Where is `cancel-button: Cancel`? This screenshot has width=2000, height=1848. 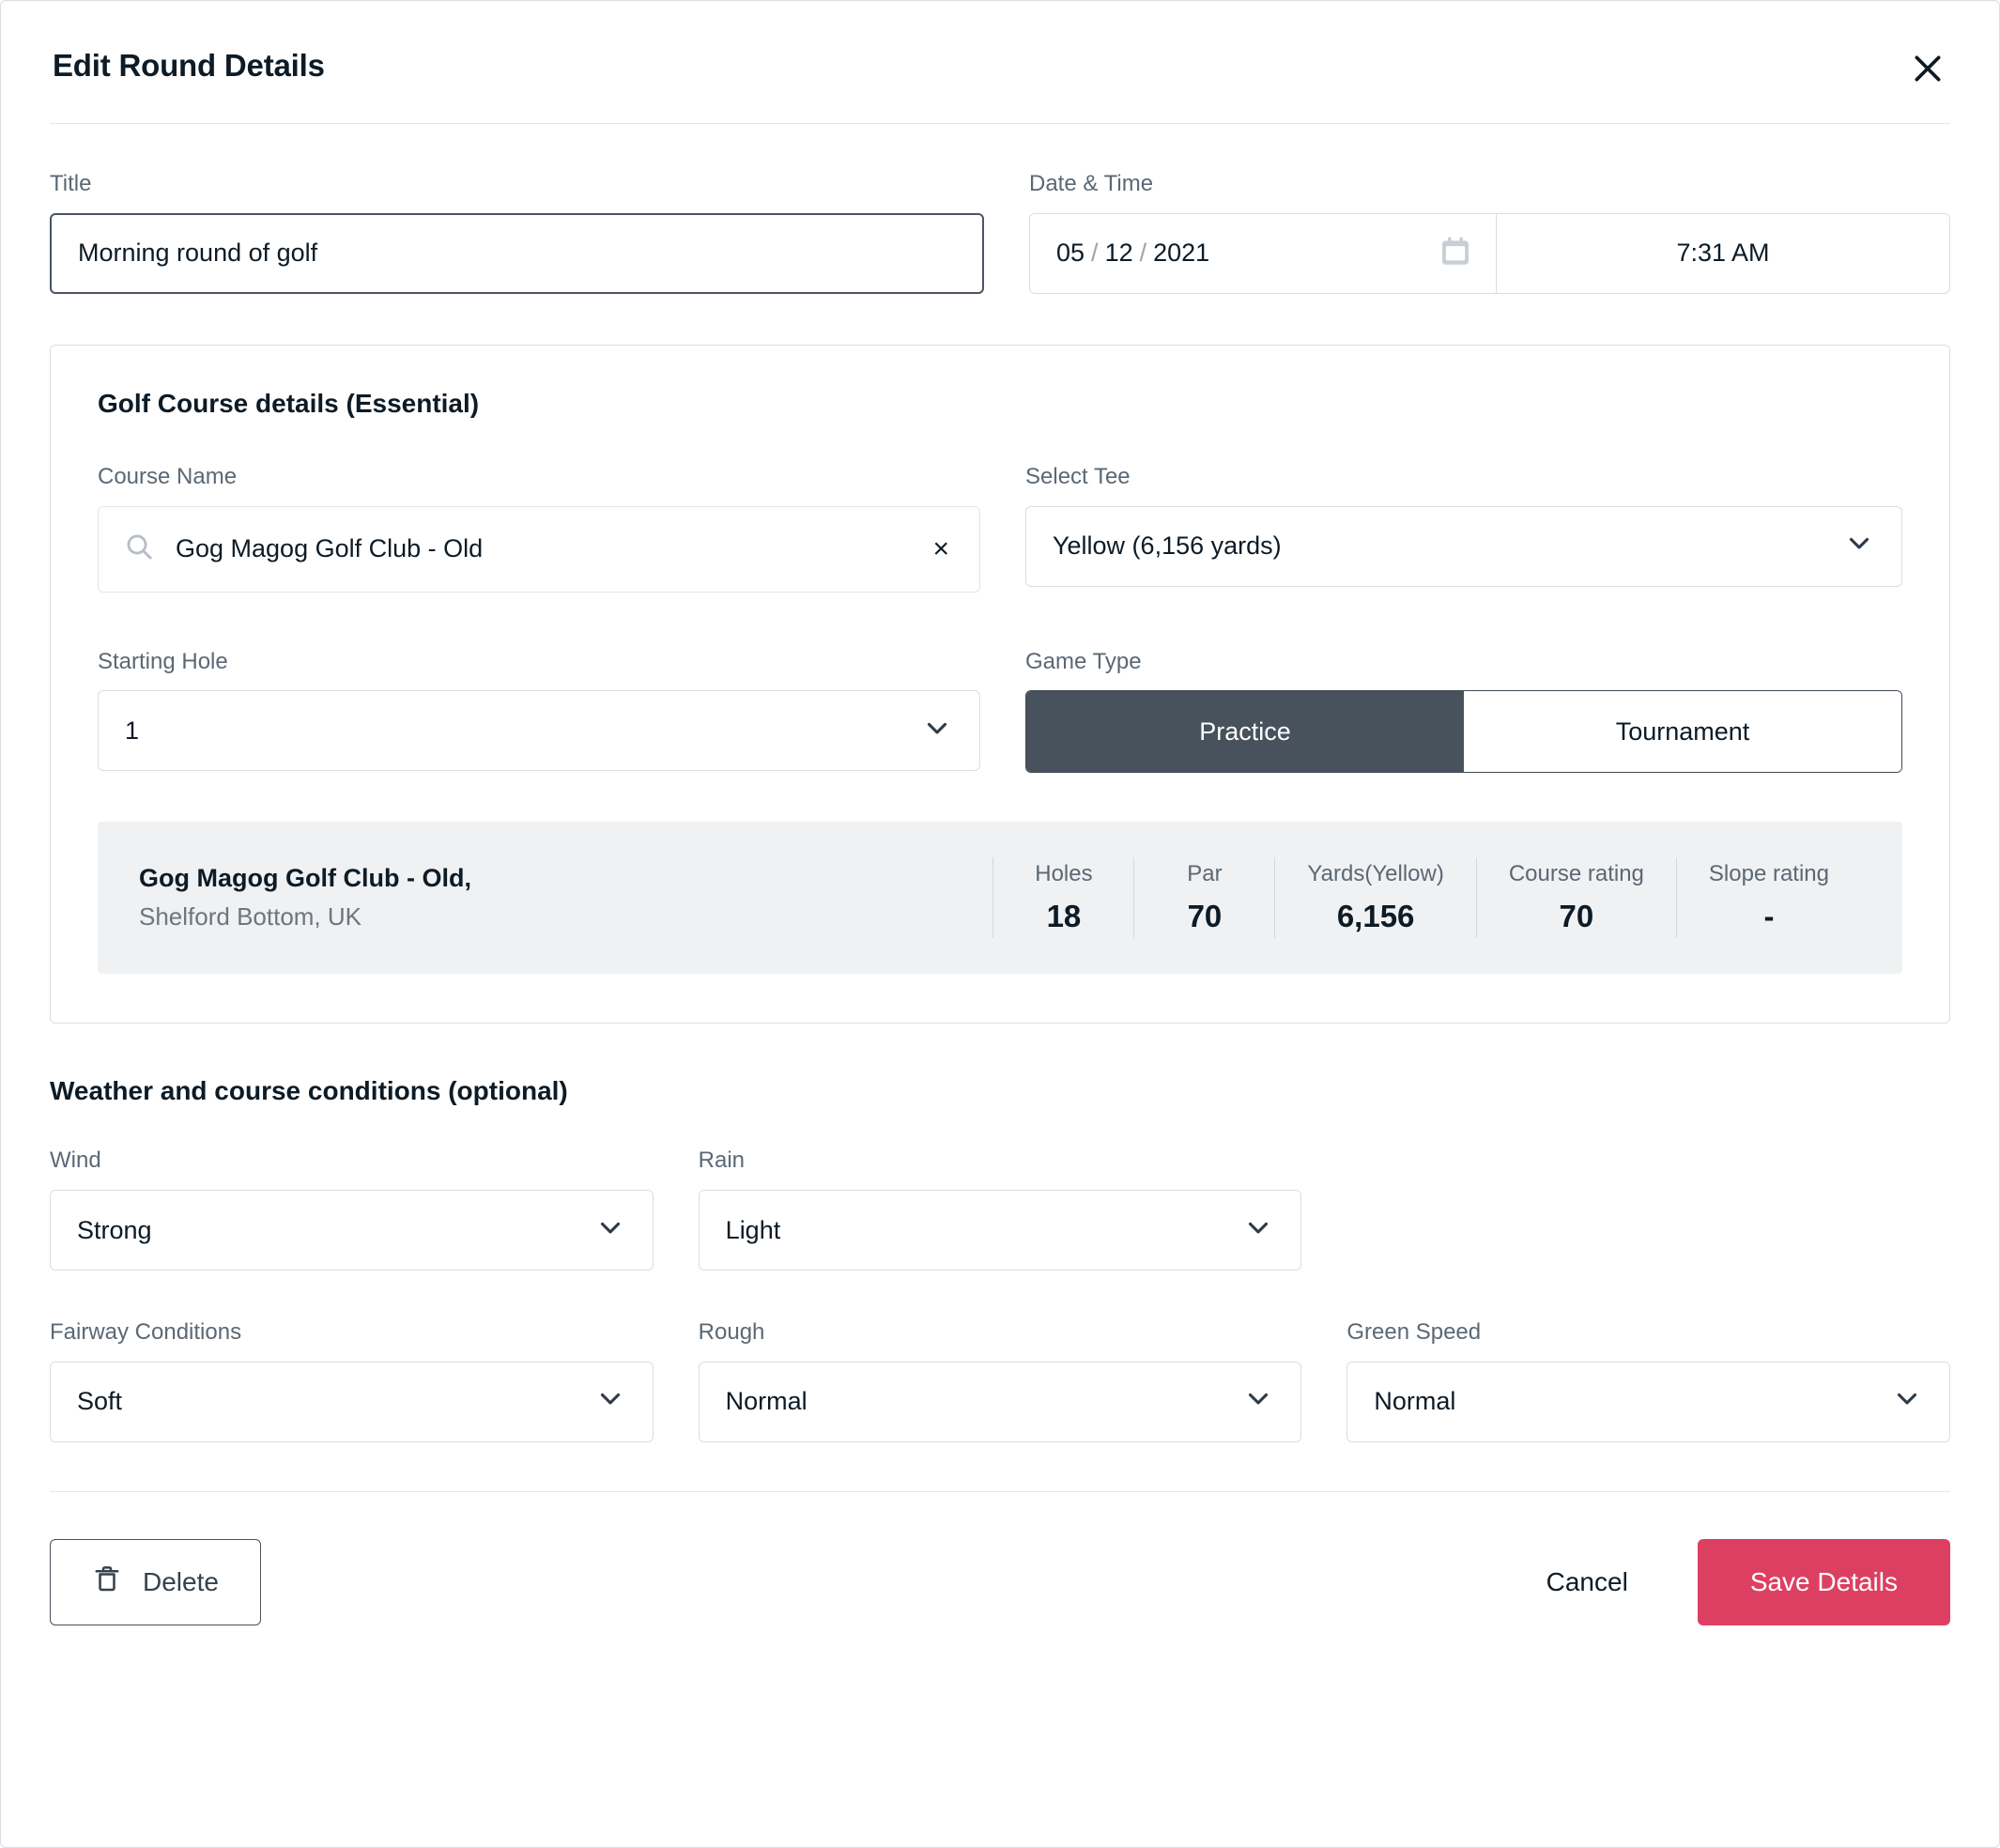 cancel-button: Cancel is located at coordinates (1587, 1582).